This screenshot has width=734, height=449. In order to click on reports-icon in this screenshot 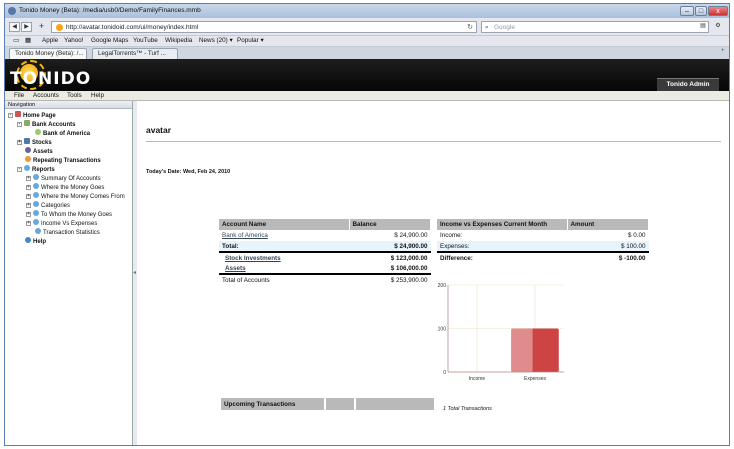, I will do `click(27, 168)`.